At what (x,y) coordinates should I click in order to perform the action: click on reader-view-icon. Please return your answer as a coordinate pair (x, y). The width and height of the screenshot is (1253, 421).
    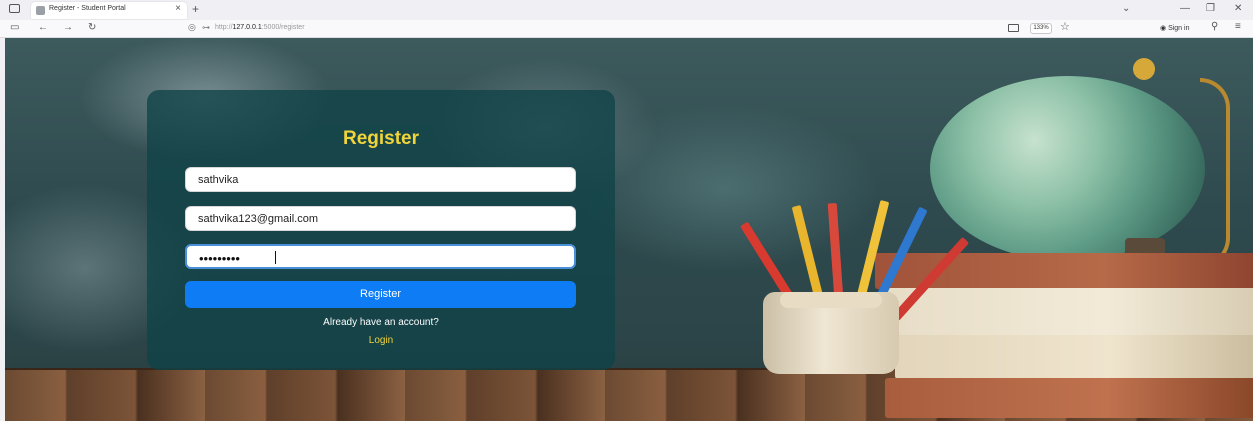
    Looking at the image, I should click on (1013, 28).